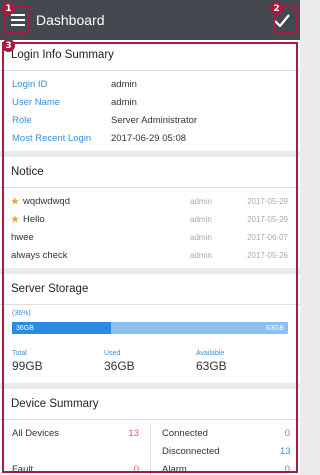 The image size is (320, 475). I want to click on page-title: Dashboard, so click(70, 20).